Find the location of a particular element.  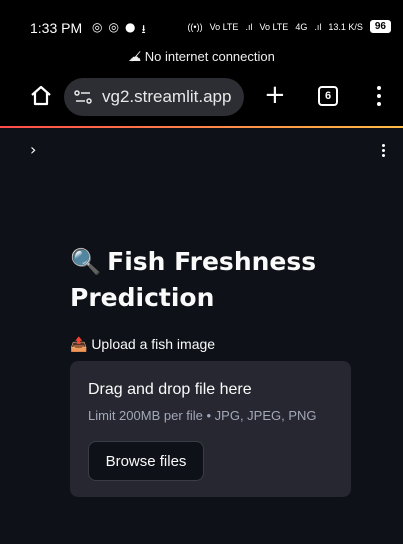

url-text: vg2.streamlit.app is located at coordinates (167, 96).